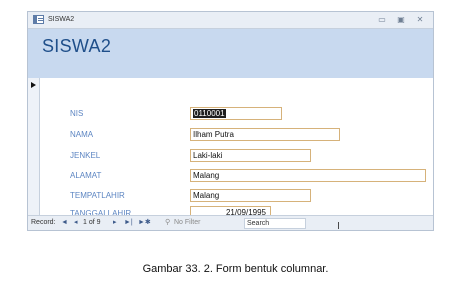 This screenshot has width=471, height=299. I want to click on filter-icon: ⚲, so click(168, 222).